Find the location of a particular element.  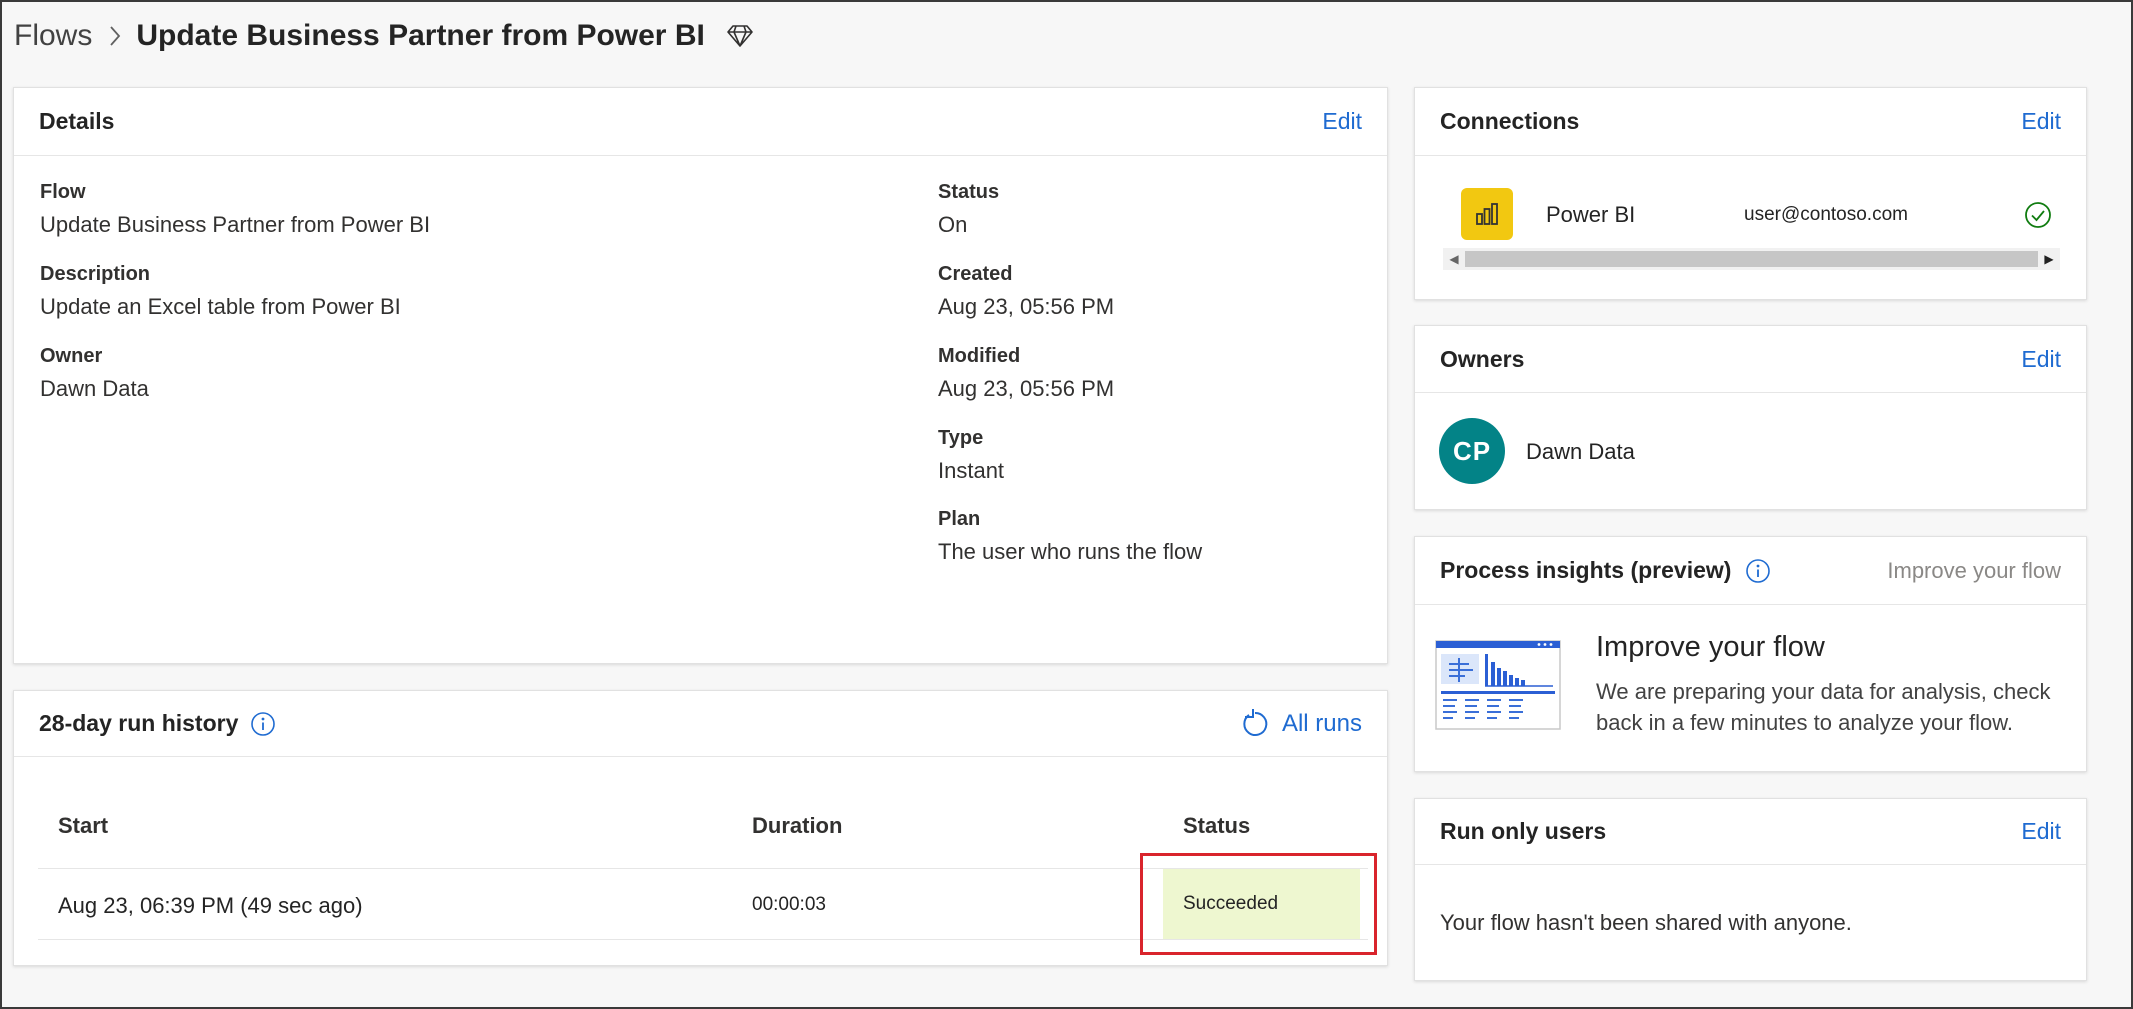

owners-card: Owners Edit is located at coordinates (1750, 417).